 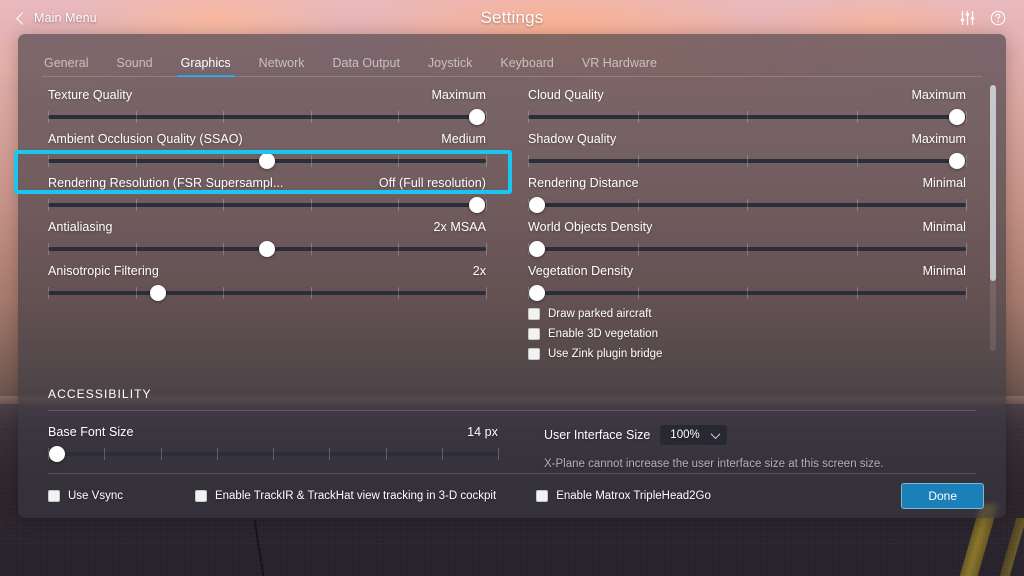 I want to click on setting-slider-row: Shadow Quality Maximum, so click(x=747, y=150).